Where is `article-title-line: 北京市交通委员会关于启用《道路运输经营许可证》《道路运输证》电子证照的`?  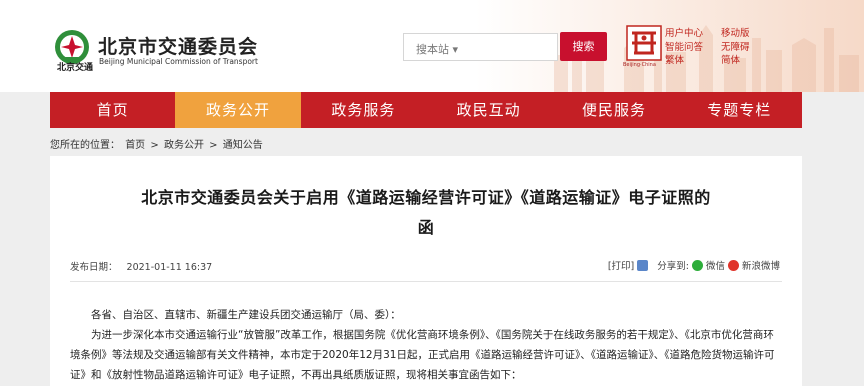
article-title-line: 北京市交通委员会关于启用《道路运输经营许可证》《道路运输证》电子证照的 is located at coordinates (426, 197).